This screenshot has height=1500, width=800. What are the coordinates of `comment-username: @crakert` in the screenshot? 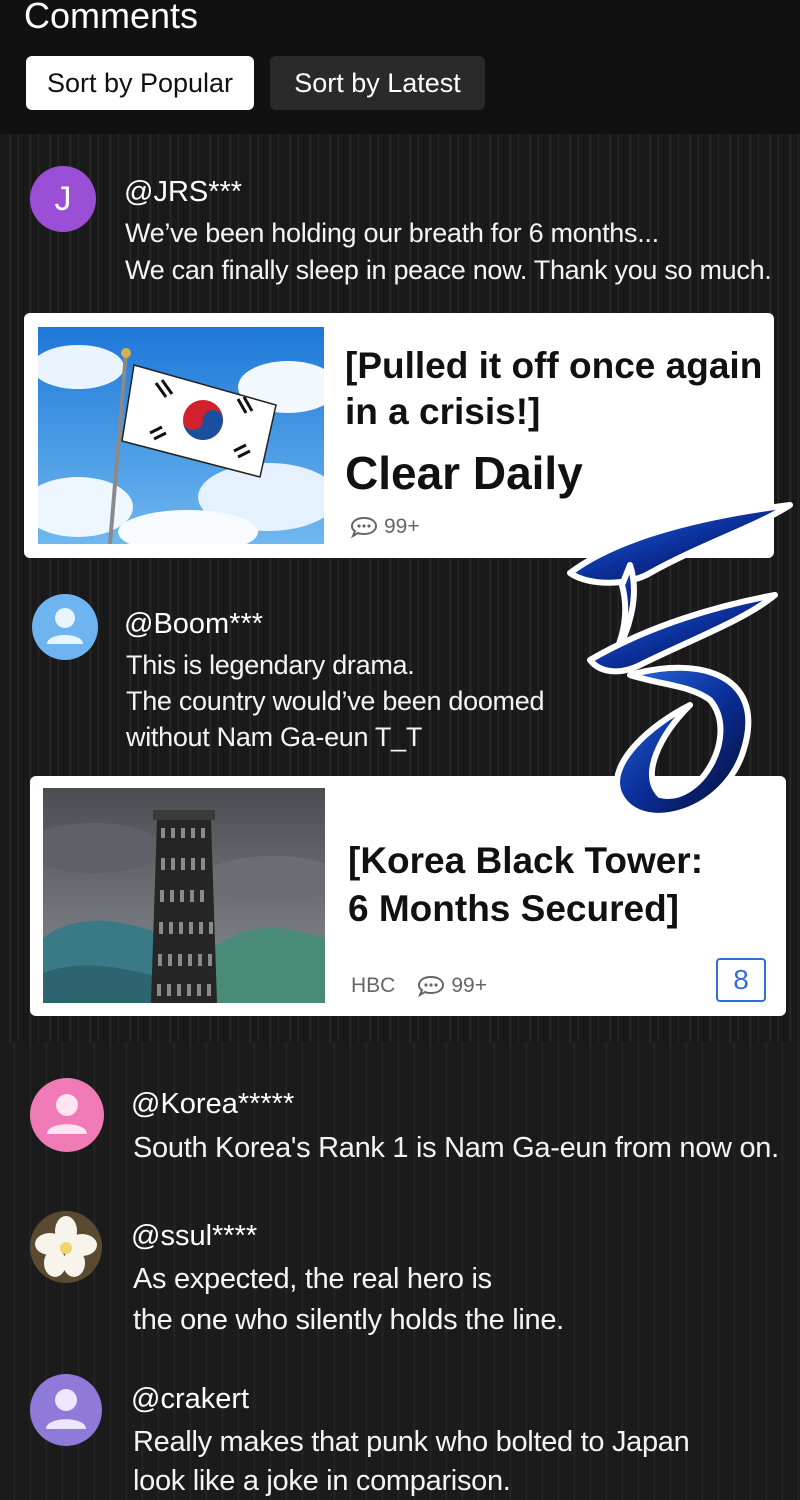 It's located at (190, 1399).